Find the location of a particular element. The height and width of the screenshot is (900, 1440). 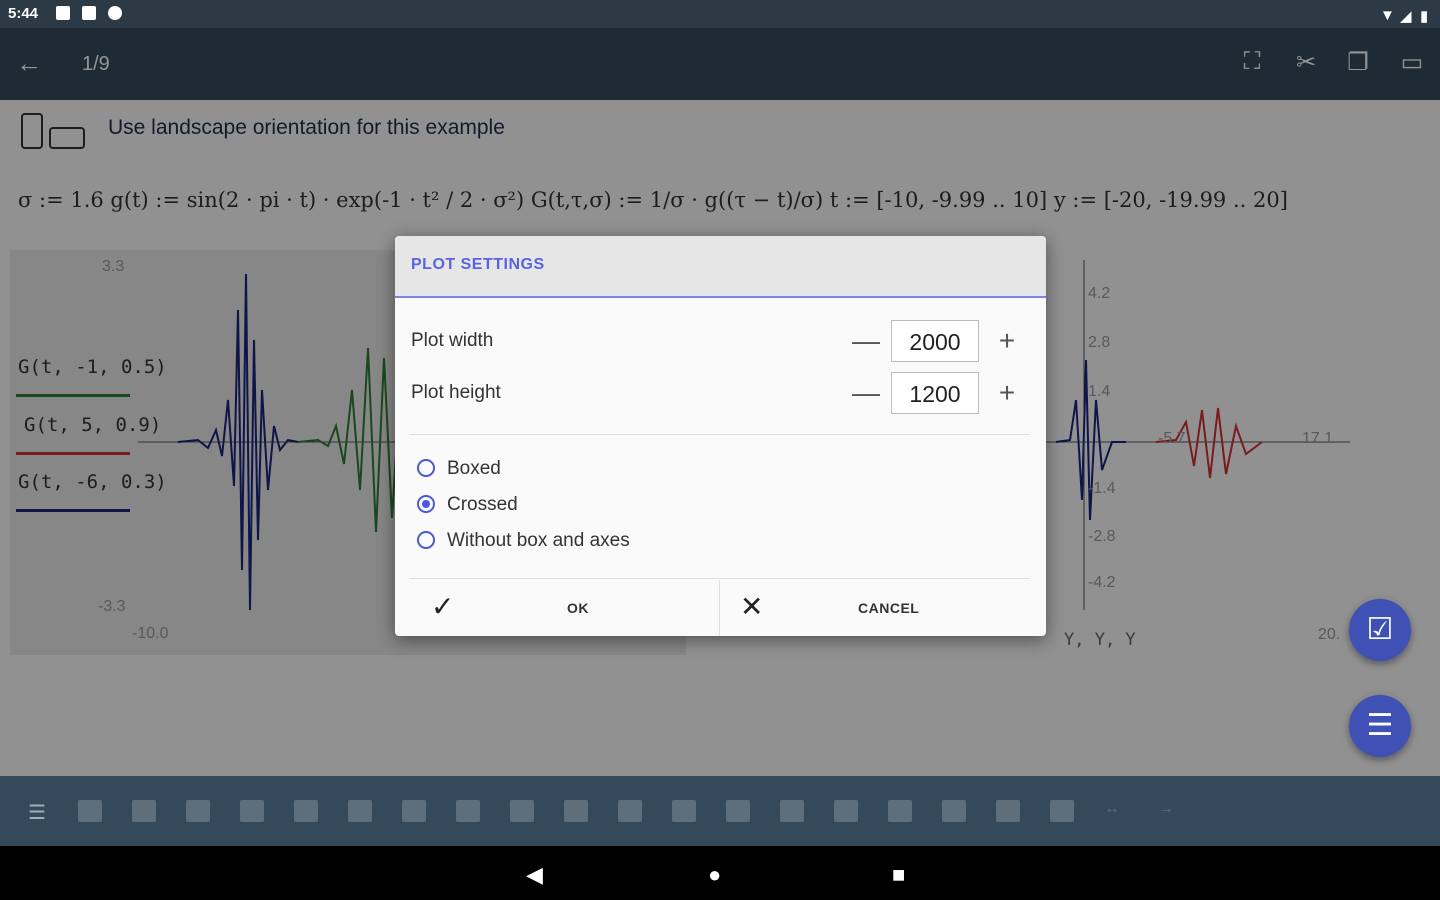

radio-button-without-box is located at coordinates (426, 540).